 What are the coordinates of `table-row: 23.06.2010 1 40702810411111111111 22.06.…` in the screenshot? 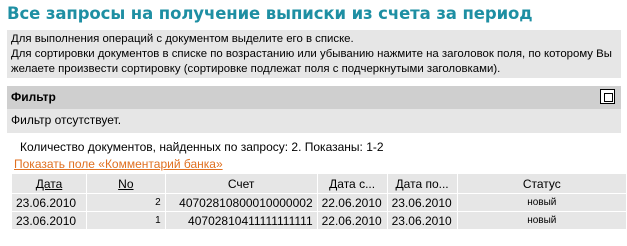 It's located at (319, 220).